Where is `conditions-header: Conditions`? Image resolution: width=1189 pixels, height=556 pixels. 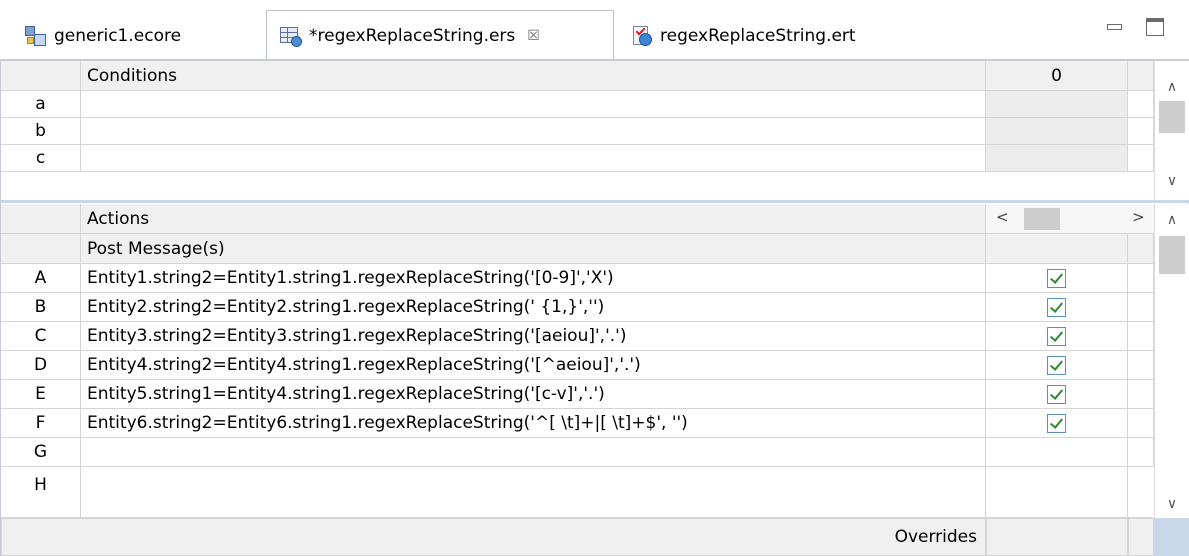
conditions-header: Conditions is located at coordinates (533, 76).